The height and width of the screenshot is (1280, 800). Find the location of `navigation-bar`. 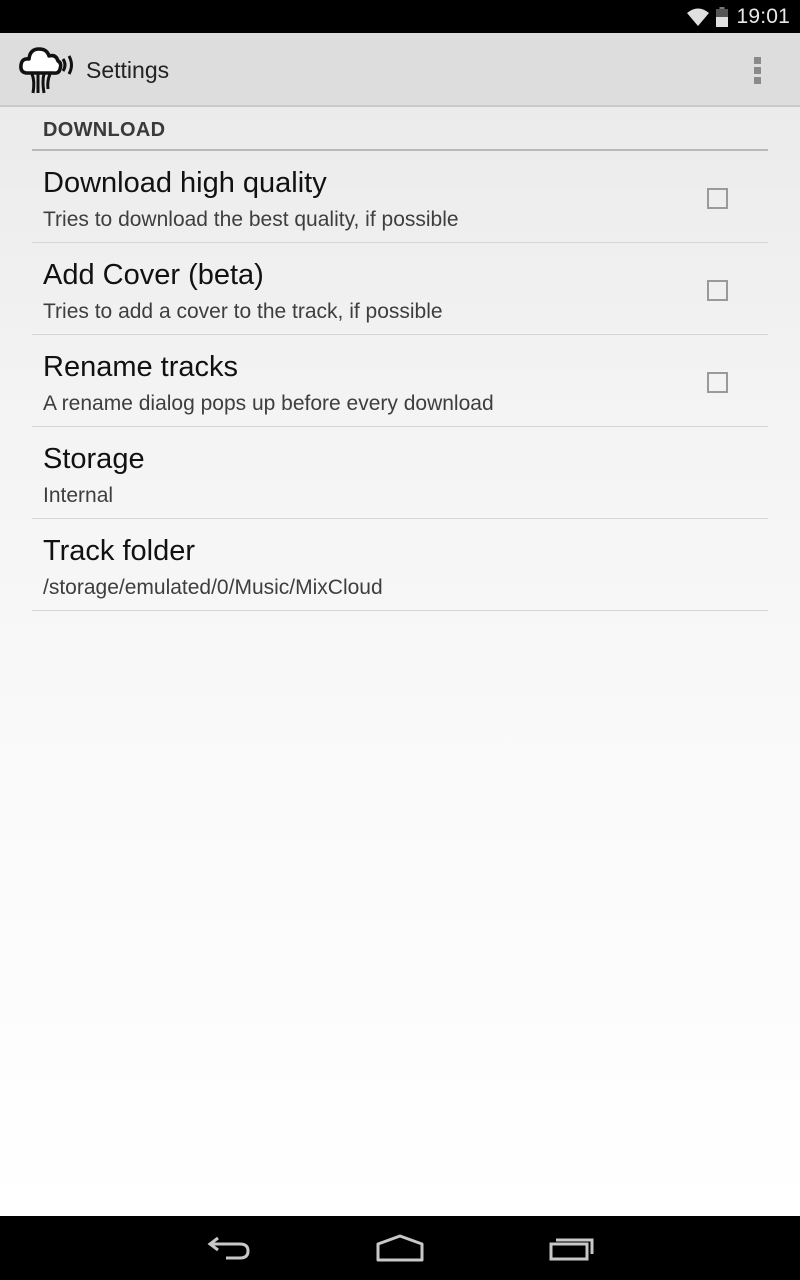

navigation-bar is located at coordinates (400, 1248).